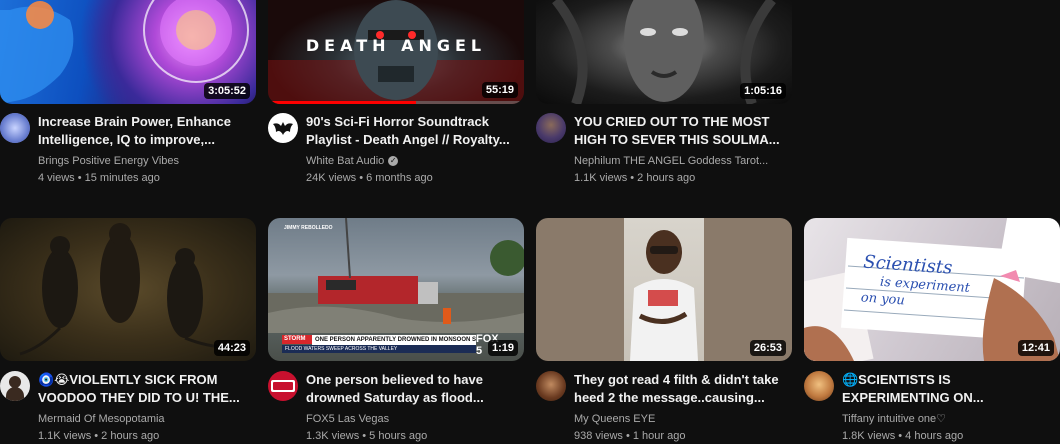  I want to click on storm-tag: STORM, so click(297, 339).